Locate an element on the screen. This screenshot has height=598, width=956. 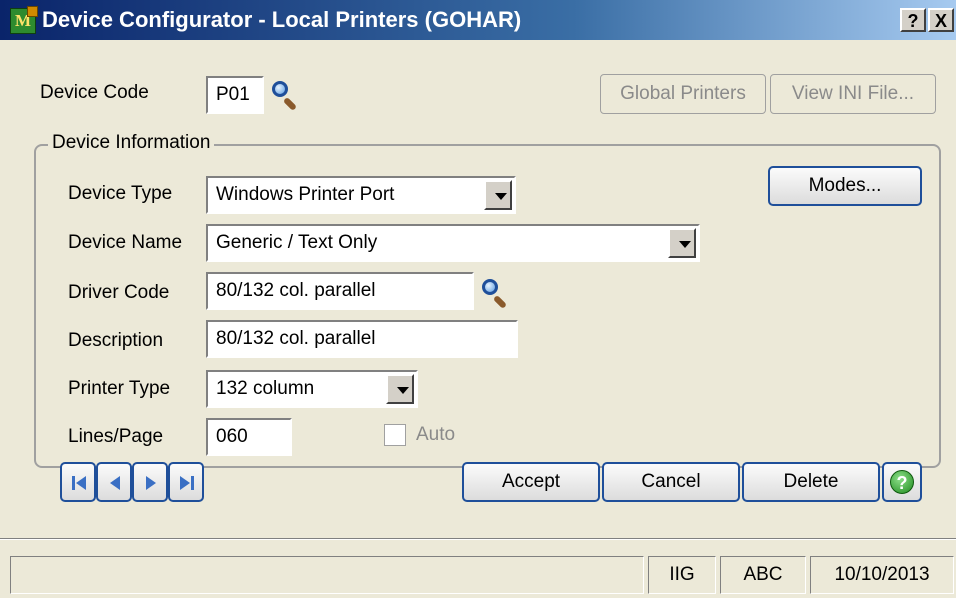
accept-button: Accept is located at coordinates (531, 482).